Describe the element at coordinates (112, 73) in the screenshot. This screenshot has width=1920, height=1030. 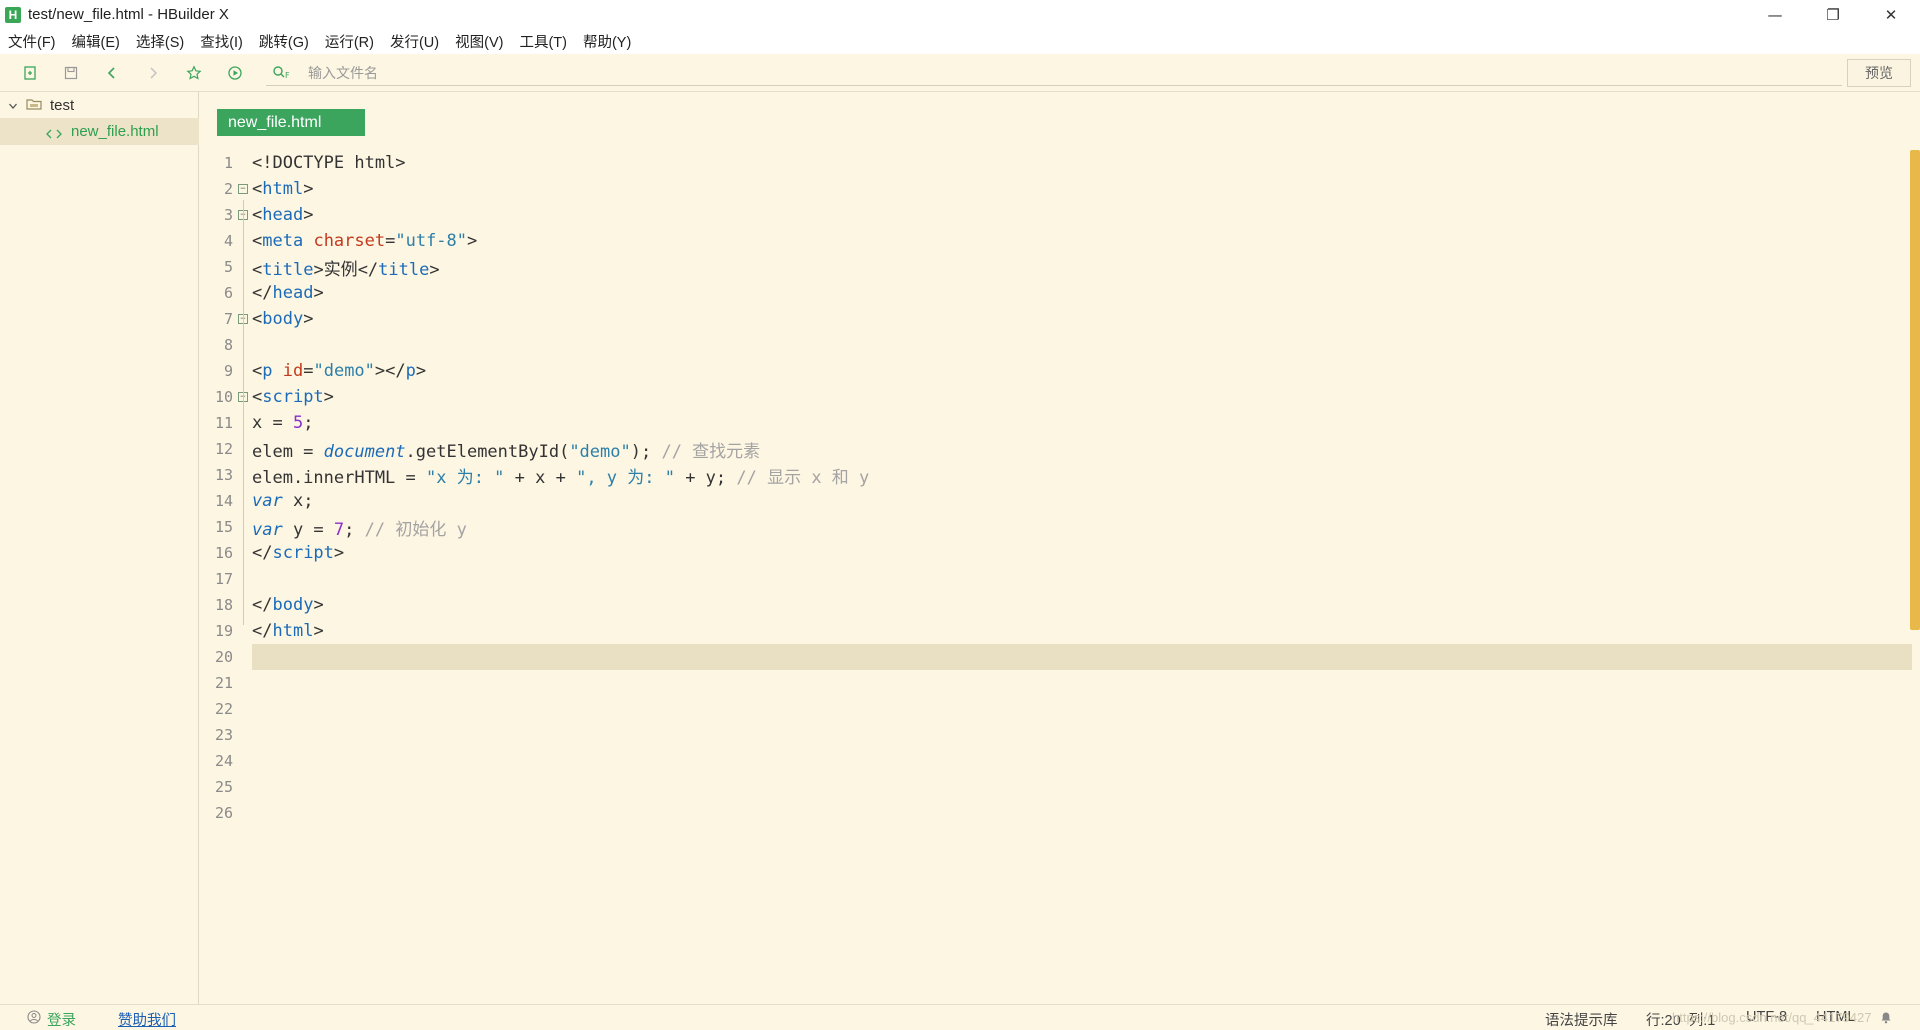
I see `back-icon` at that location.